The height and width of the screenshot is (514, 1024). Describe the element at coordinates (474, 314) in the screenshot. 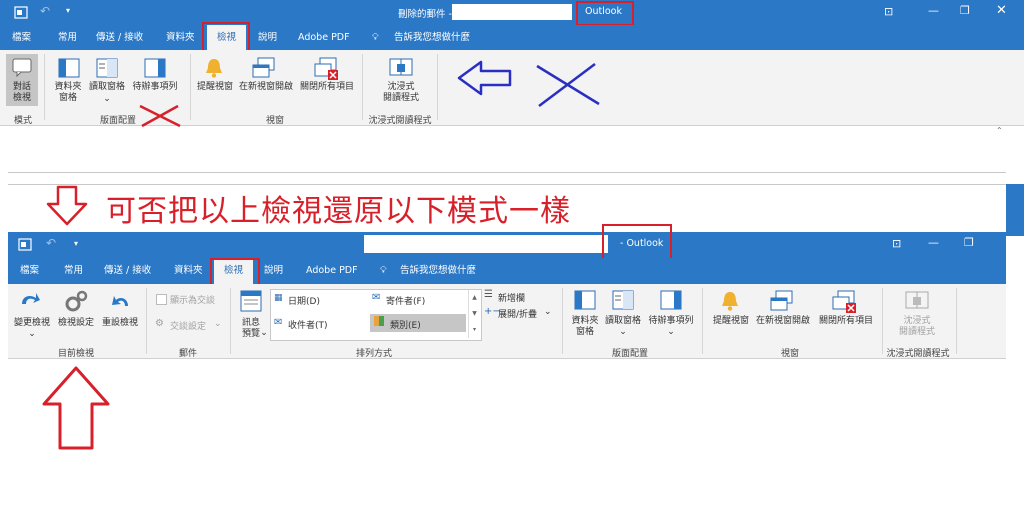

I see `gallery-scrollbar: ▲ ▼ ▾` at that location.